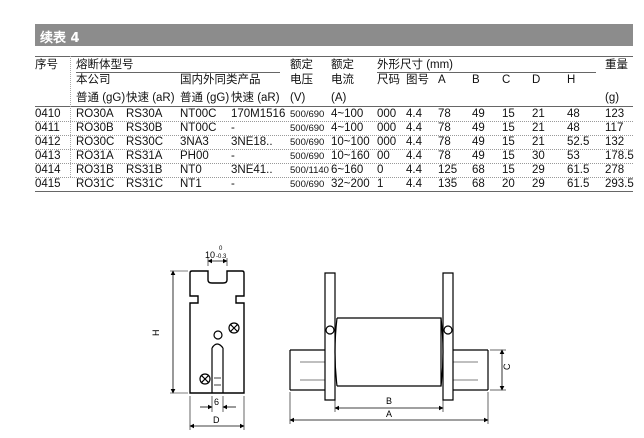 The height and width of the screenshot is (438, 644). Describe the element at coordinates (156, 333) in the screenshot. I see `dim-label-h: H` at that location.